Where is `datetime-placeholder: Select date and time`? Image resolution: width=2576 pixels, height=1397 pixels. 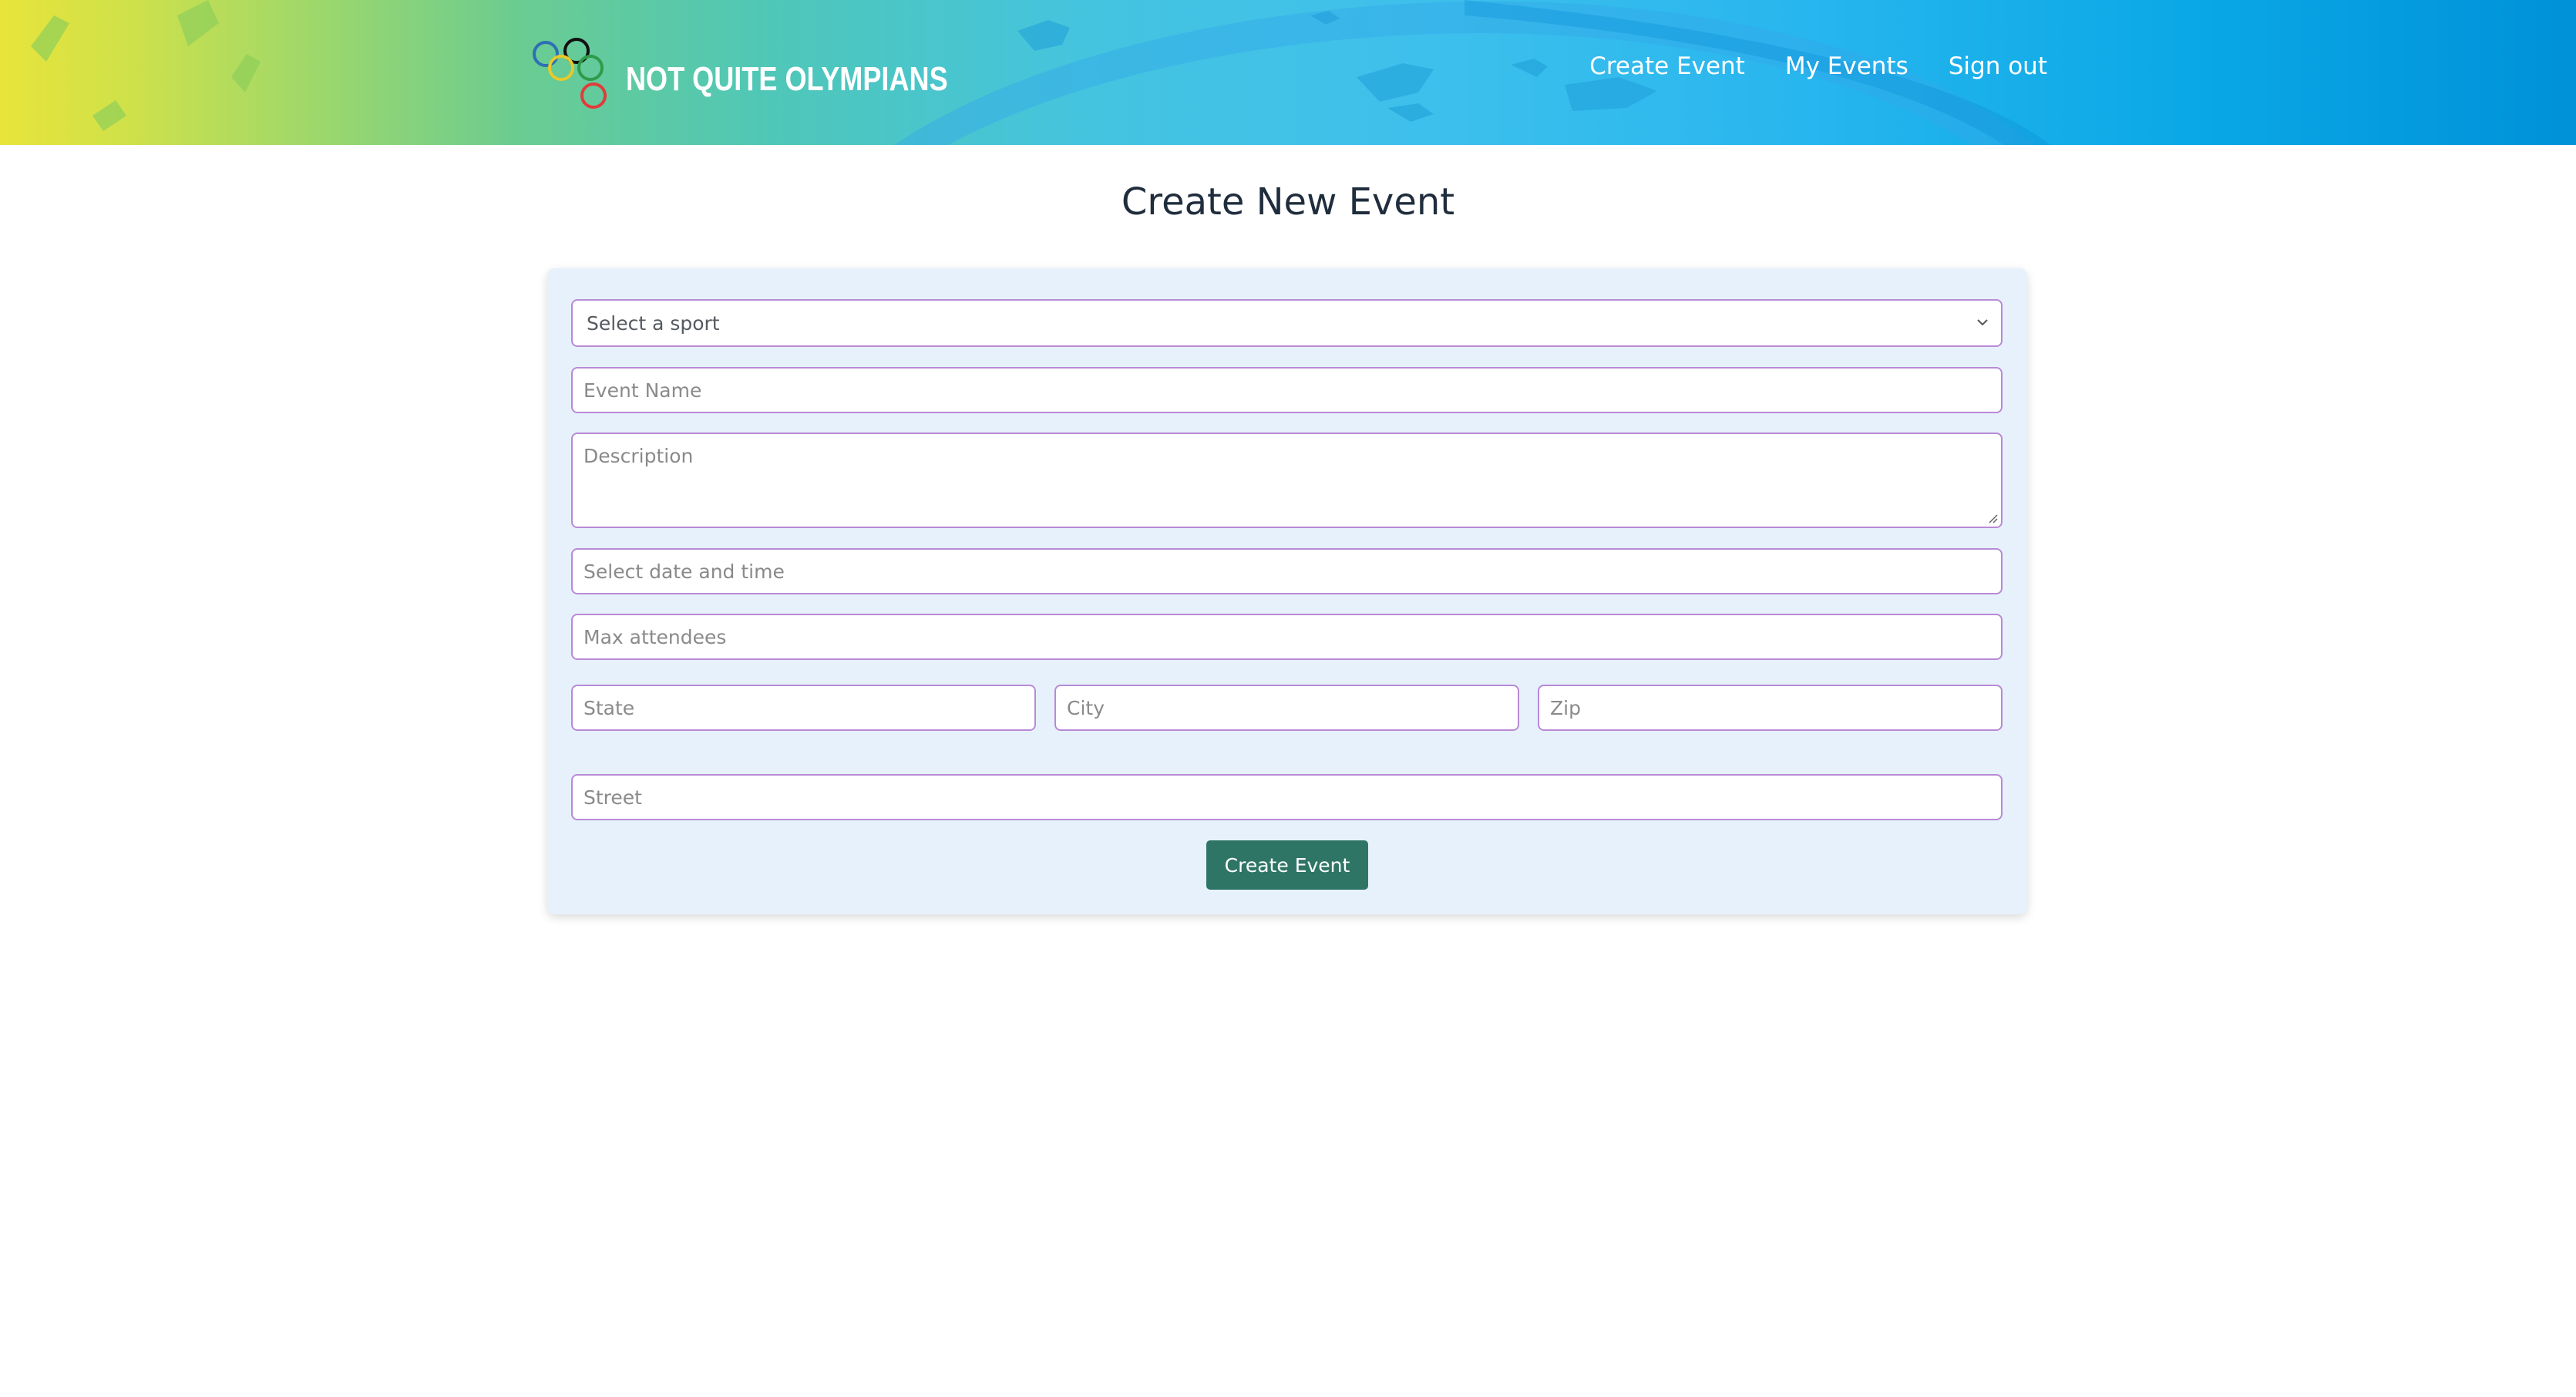
datetime-placeholder: Select date and time is located at coordinates (684, 572).